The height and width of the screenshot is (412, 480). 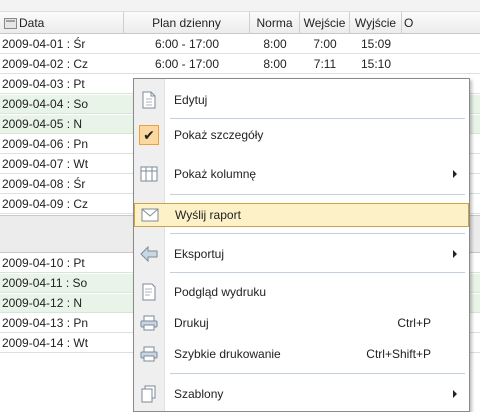 I want to click on cell-date: 2009-04-11 : So, so click(x=45, y=283).